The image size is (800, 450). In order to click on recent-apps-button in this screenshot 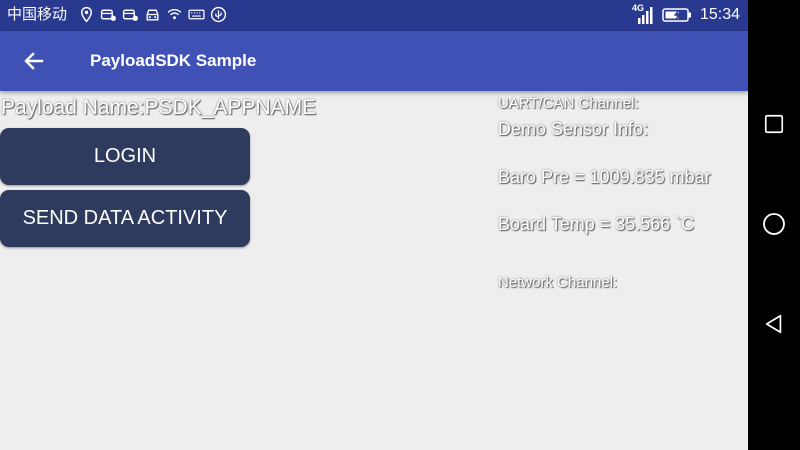, I will do `click(774, 124)`.